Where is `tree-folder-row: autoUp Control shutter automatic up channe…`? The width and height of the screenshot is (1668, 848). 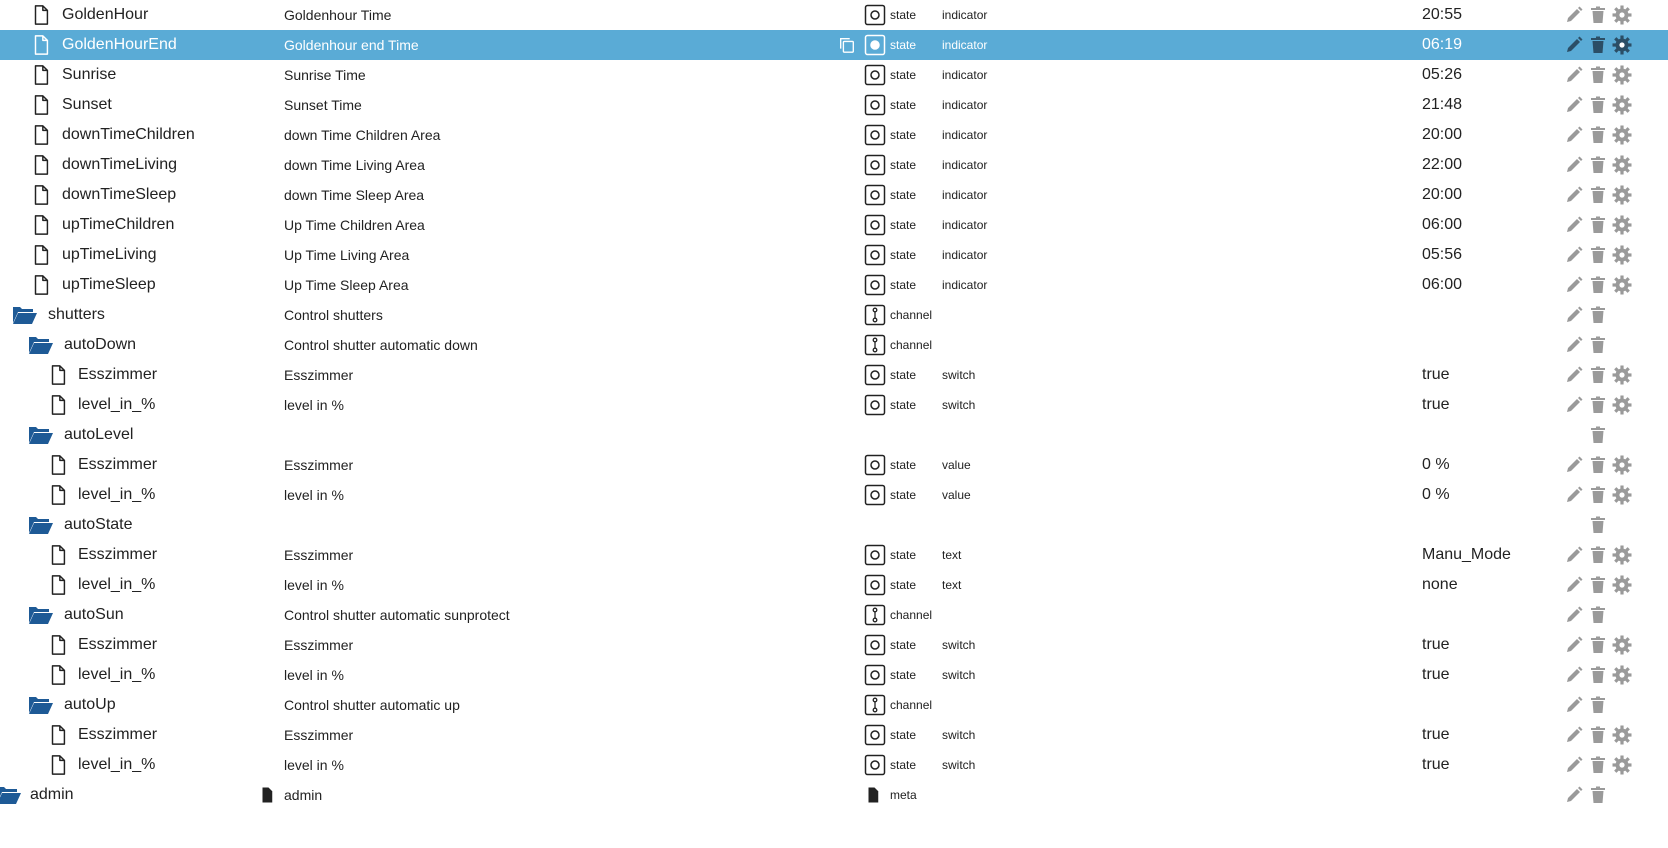
tree-folder-row: autoUp Control shutter automatic up channe… is located at coordinates (834, 705).